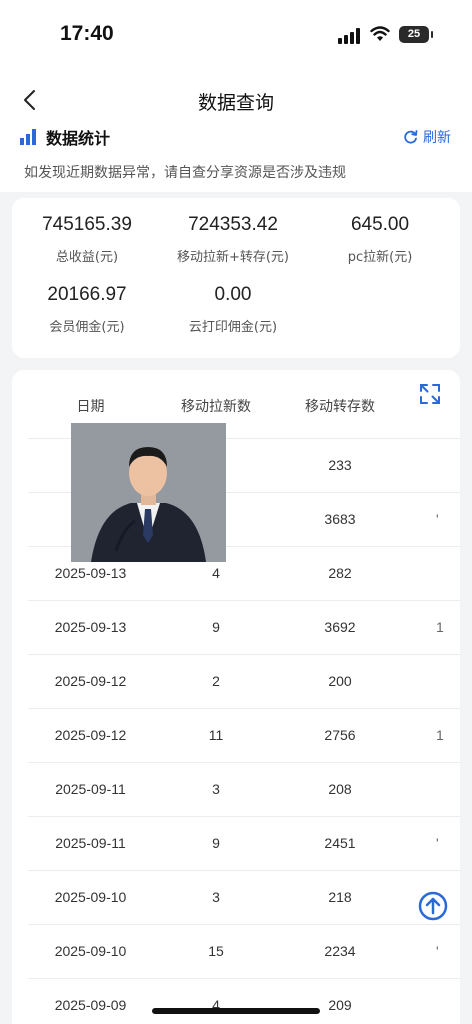  What do you see at coordinates (216, 407) in the screenshot?
I see `column-header-mobile-new: 移动拉新数` at bounding box center [216, 407].